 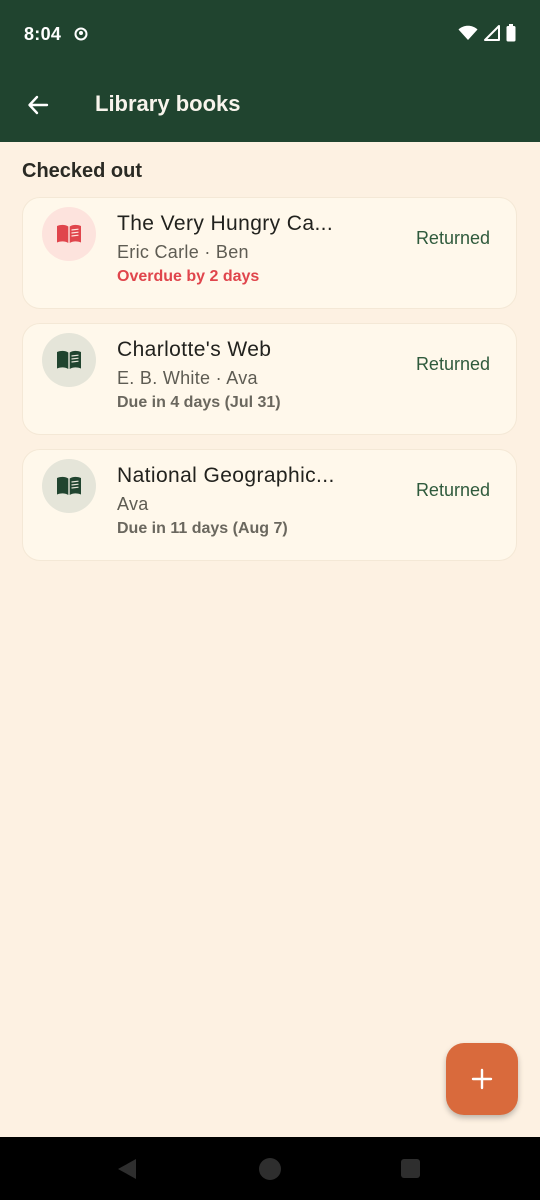 I want to click on page-title: Library books, so click(x=168, y=103).